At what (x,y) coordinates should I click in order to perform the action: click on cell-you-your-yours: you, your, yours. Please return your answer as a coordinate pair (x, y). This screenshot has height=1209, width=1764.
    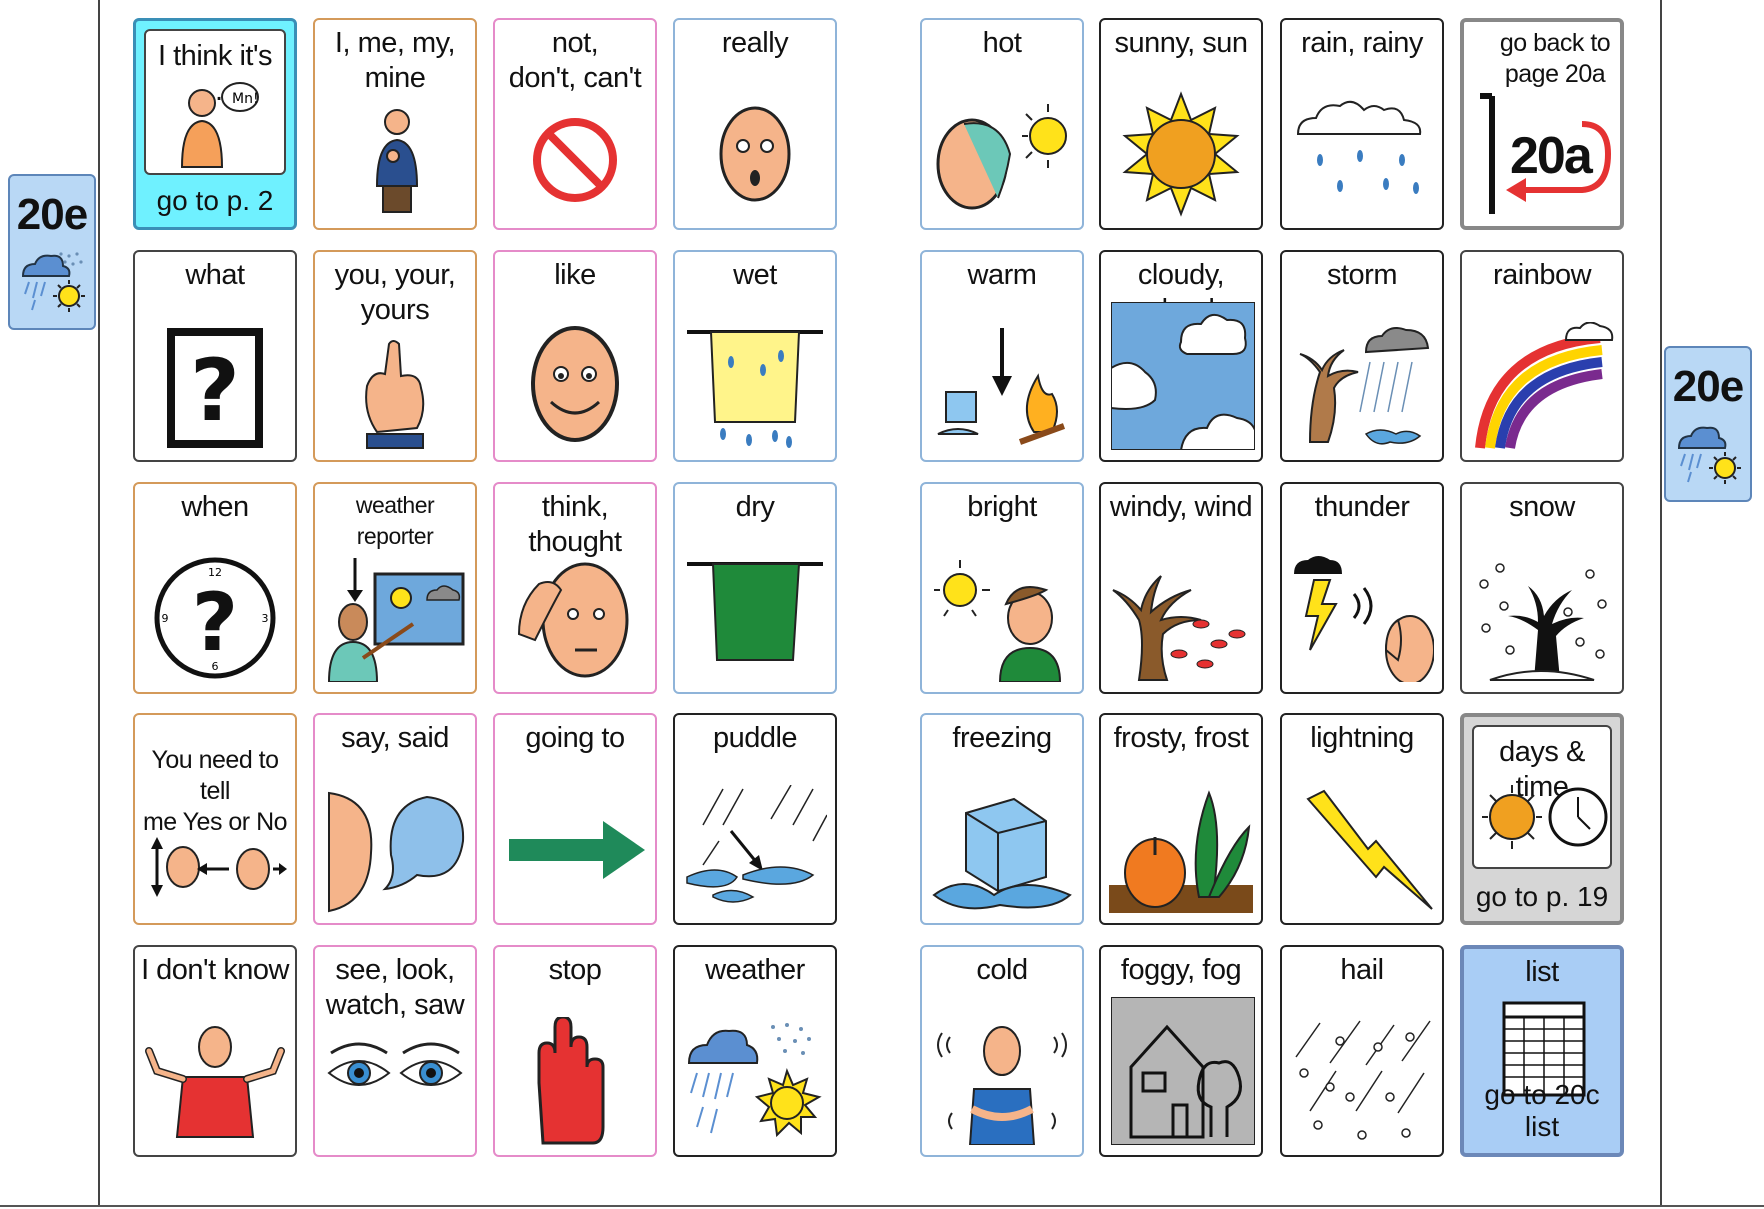
    Looking at the image, I should click on (395, 356).